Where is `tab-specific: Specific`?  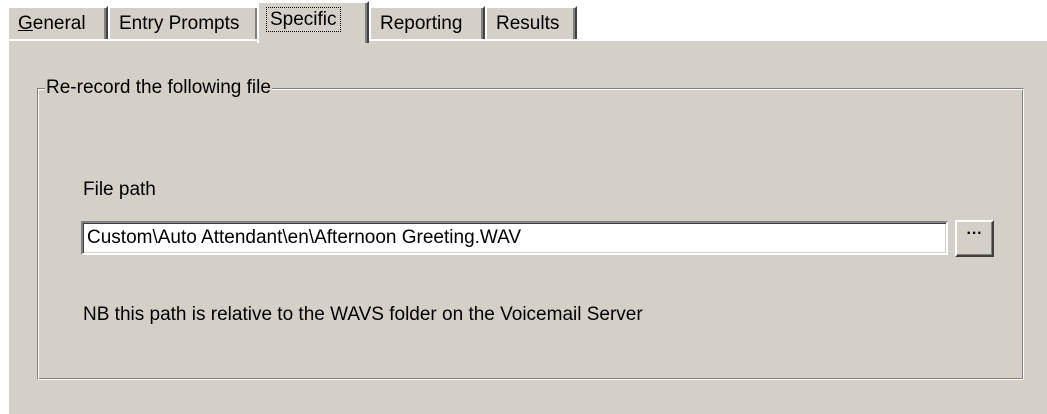
tab-specific: Specific is located at coordinates (313, 22).